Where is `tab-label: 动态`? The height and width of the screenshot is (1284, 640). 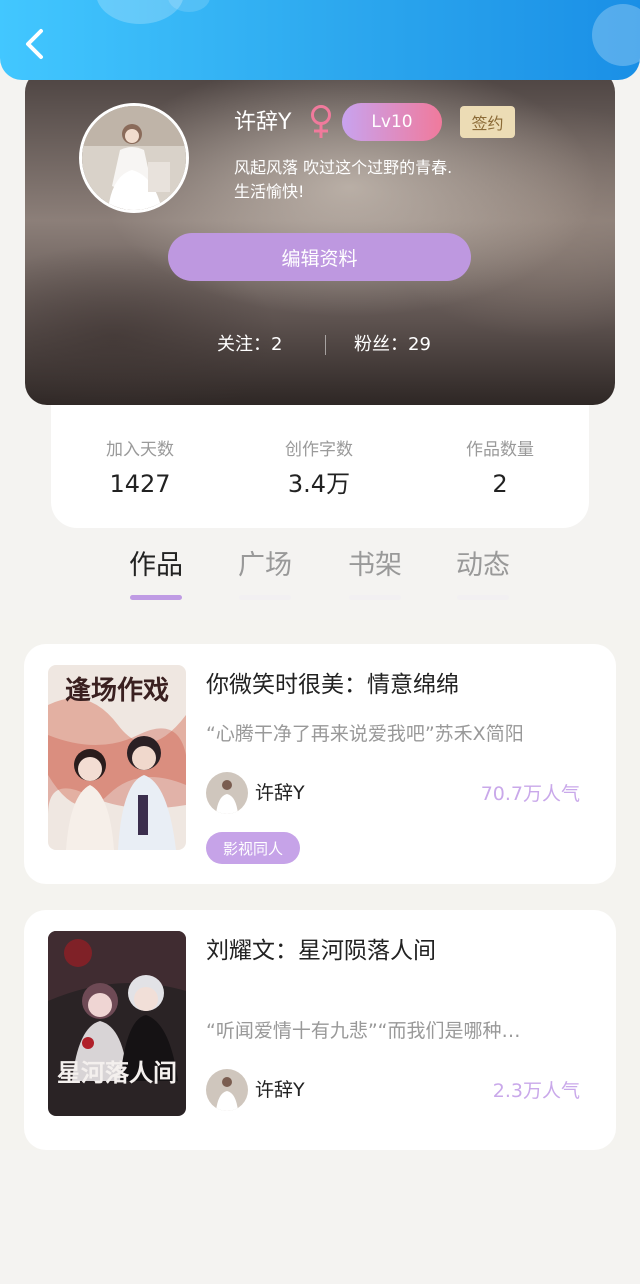 tab-label: 动态 is located at coordinates (483, 565).